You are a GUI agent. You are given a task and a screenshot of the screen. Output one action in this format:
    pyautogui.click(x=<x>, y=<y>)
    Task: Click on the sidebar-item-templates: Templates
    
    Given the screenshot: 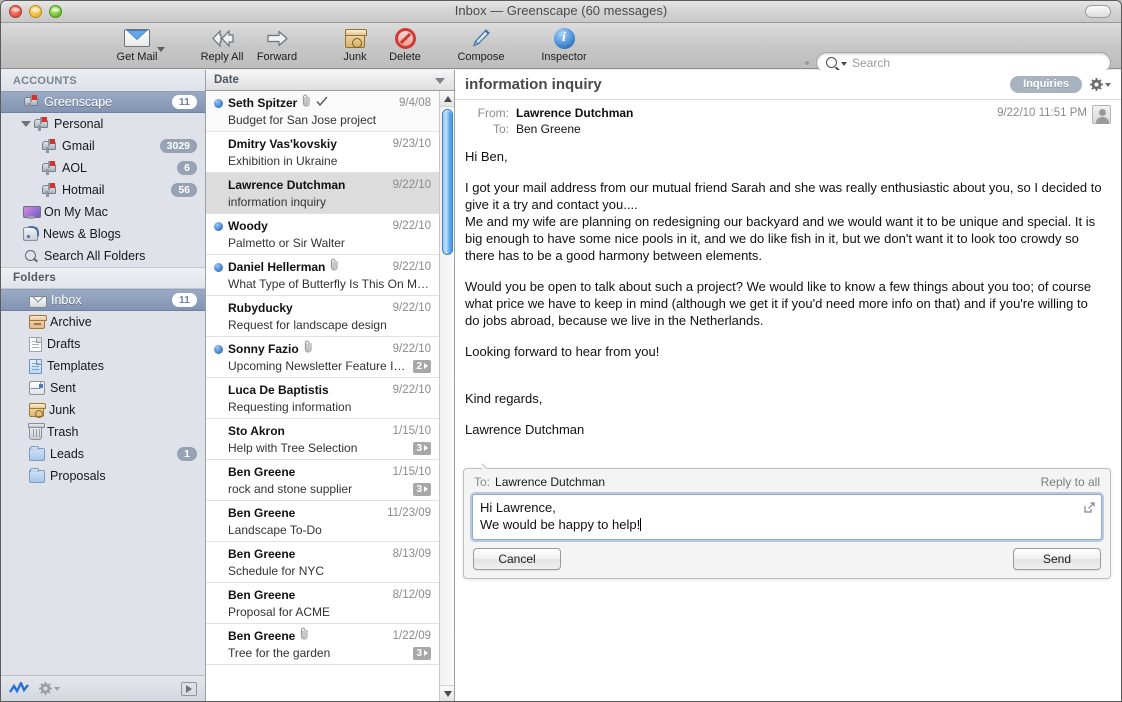 What is the action you would take?
    pyautogui.click(x=103, y=366)
    